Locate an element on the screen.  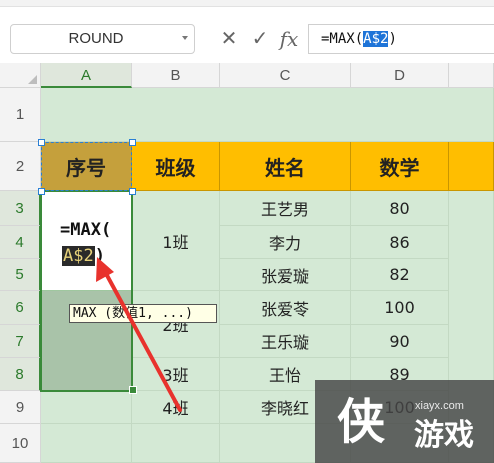
row-header-7: 7 is located at coordinates (20, 341).